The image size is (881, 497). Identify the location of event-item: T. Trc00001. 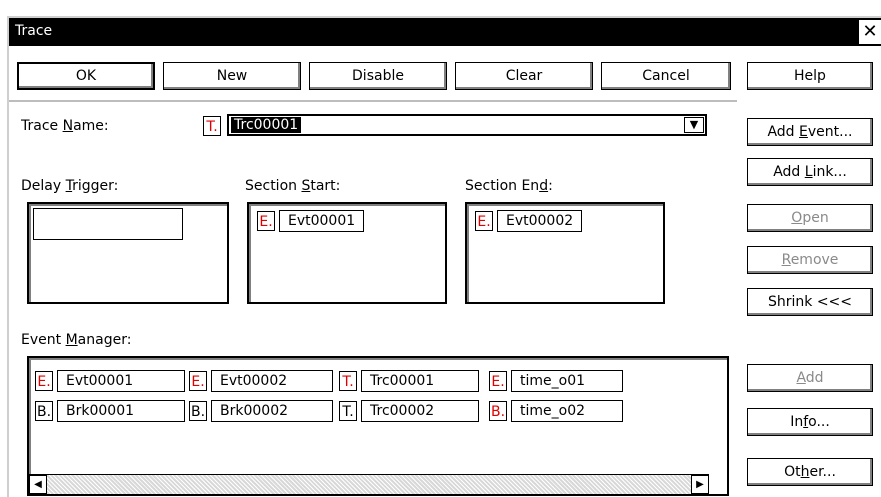
(409, 381).